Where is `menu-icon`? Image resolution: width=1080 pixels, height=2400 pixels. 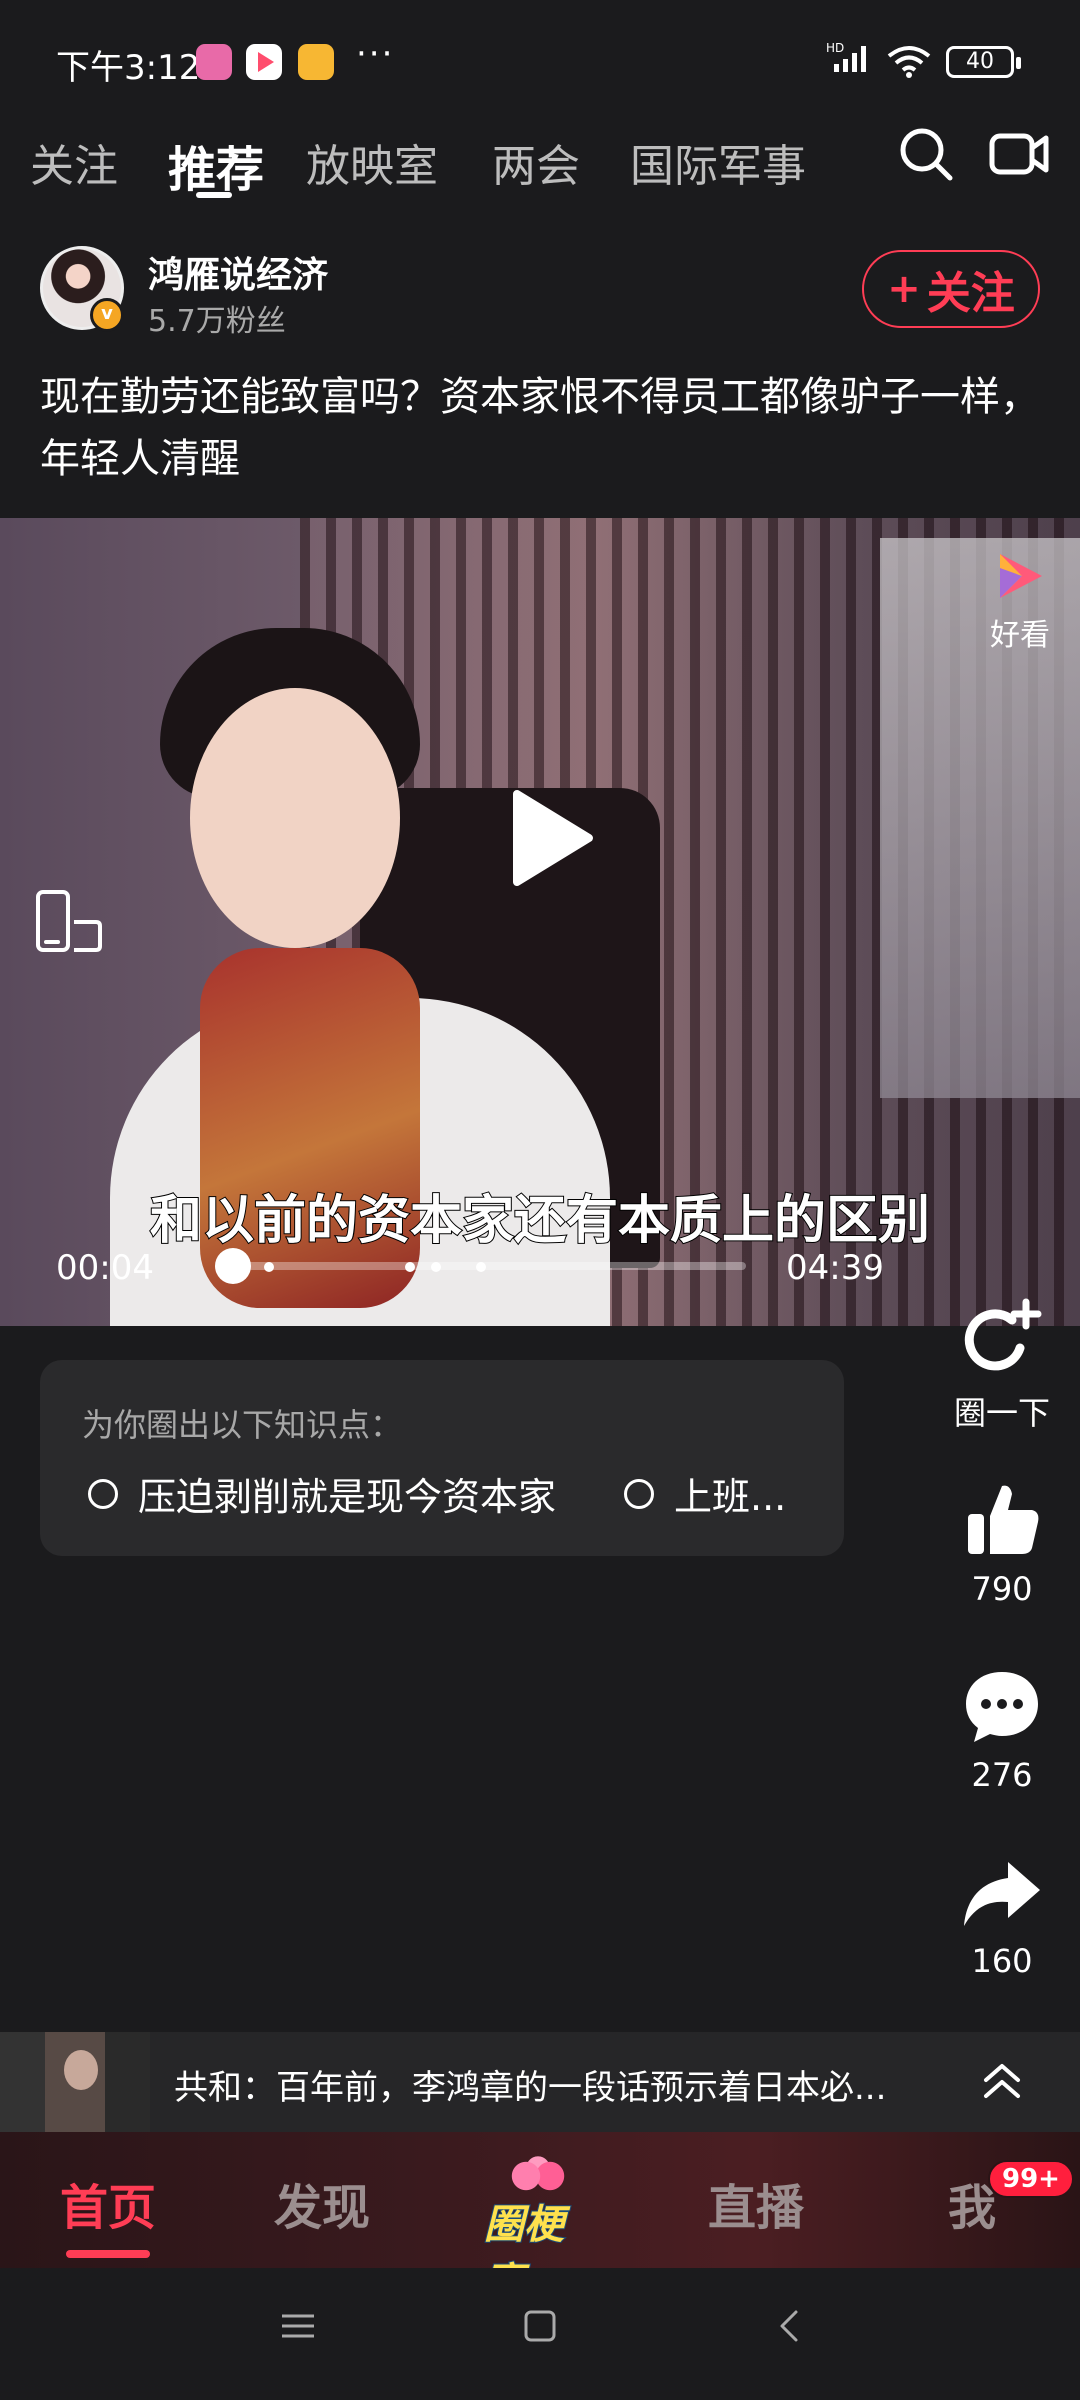 menu-icon is located at coordinates (298, 2328).